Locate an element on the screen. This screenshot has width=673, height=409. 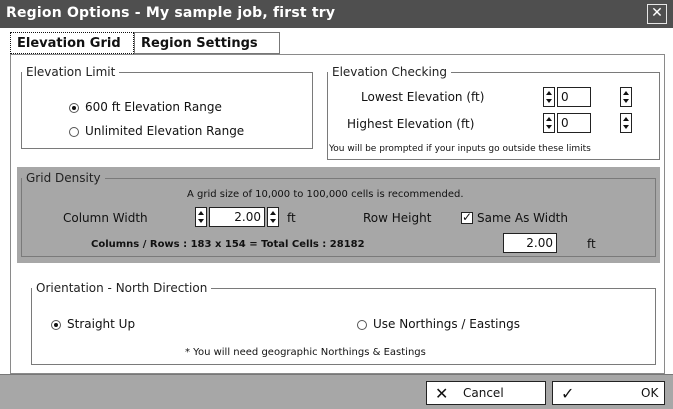
unlimited-range-radio is located at coordinates (74, 132).